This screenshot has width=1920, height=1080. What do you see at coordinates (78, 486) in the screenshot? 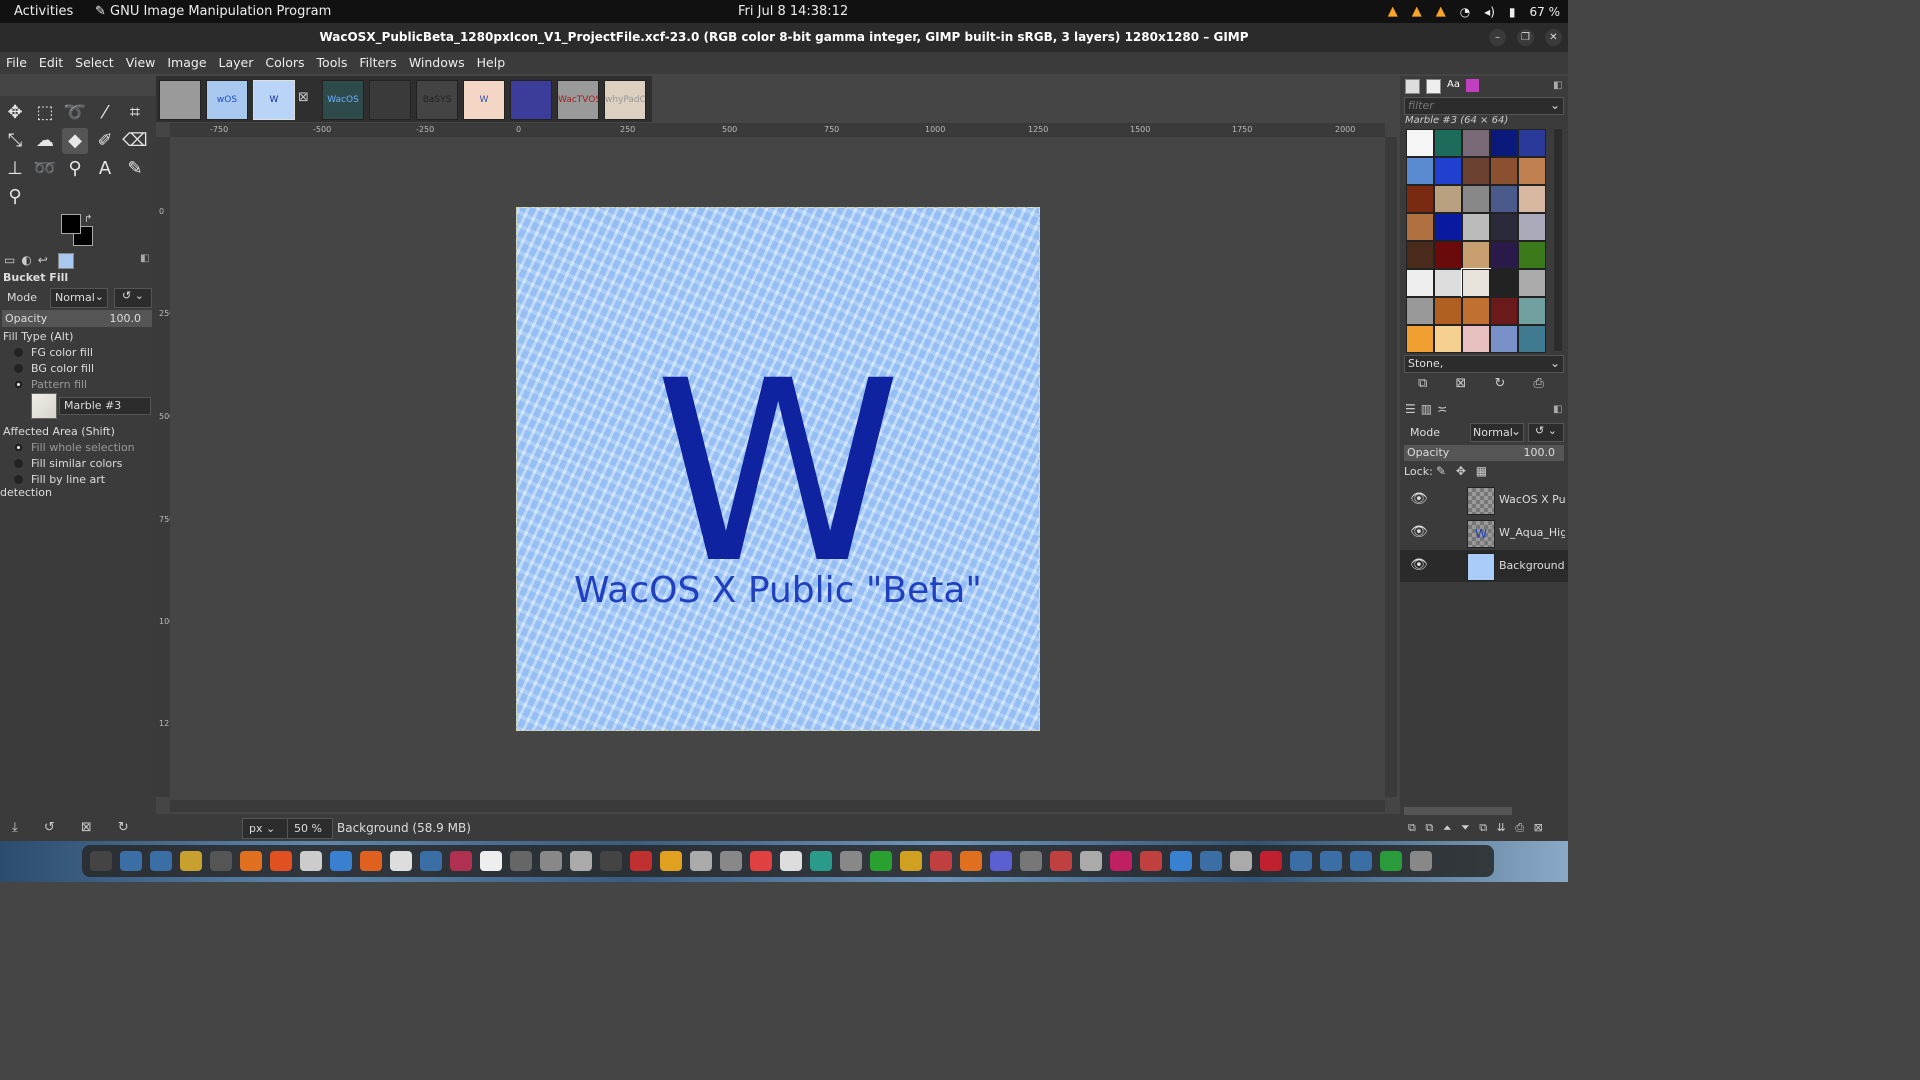
I see `fill-line-art: Fill by line art detection` at bounding box center [78, 486].